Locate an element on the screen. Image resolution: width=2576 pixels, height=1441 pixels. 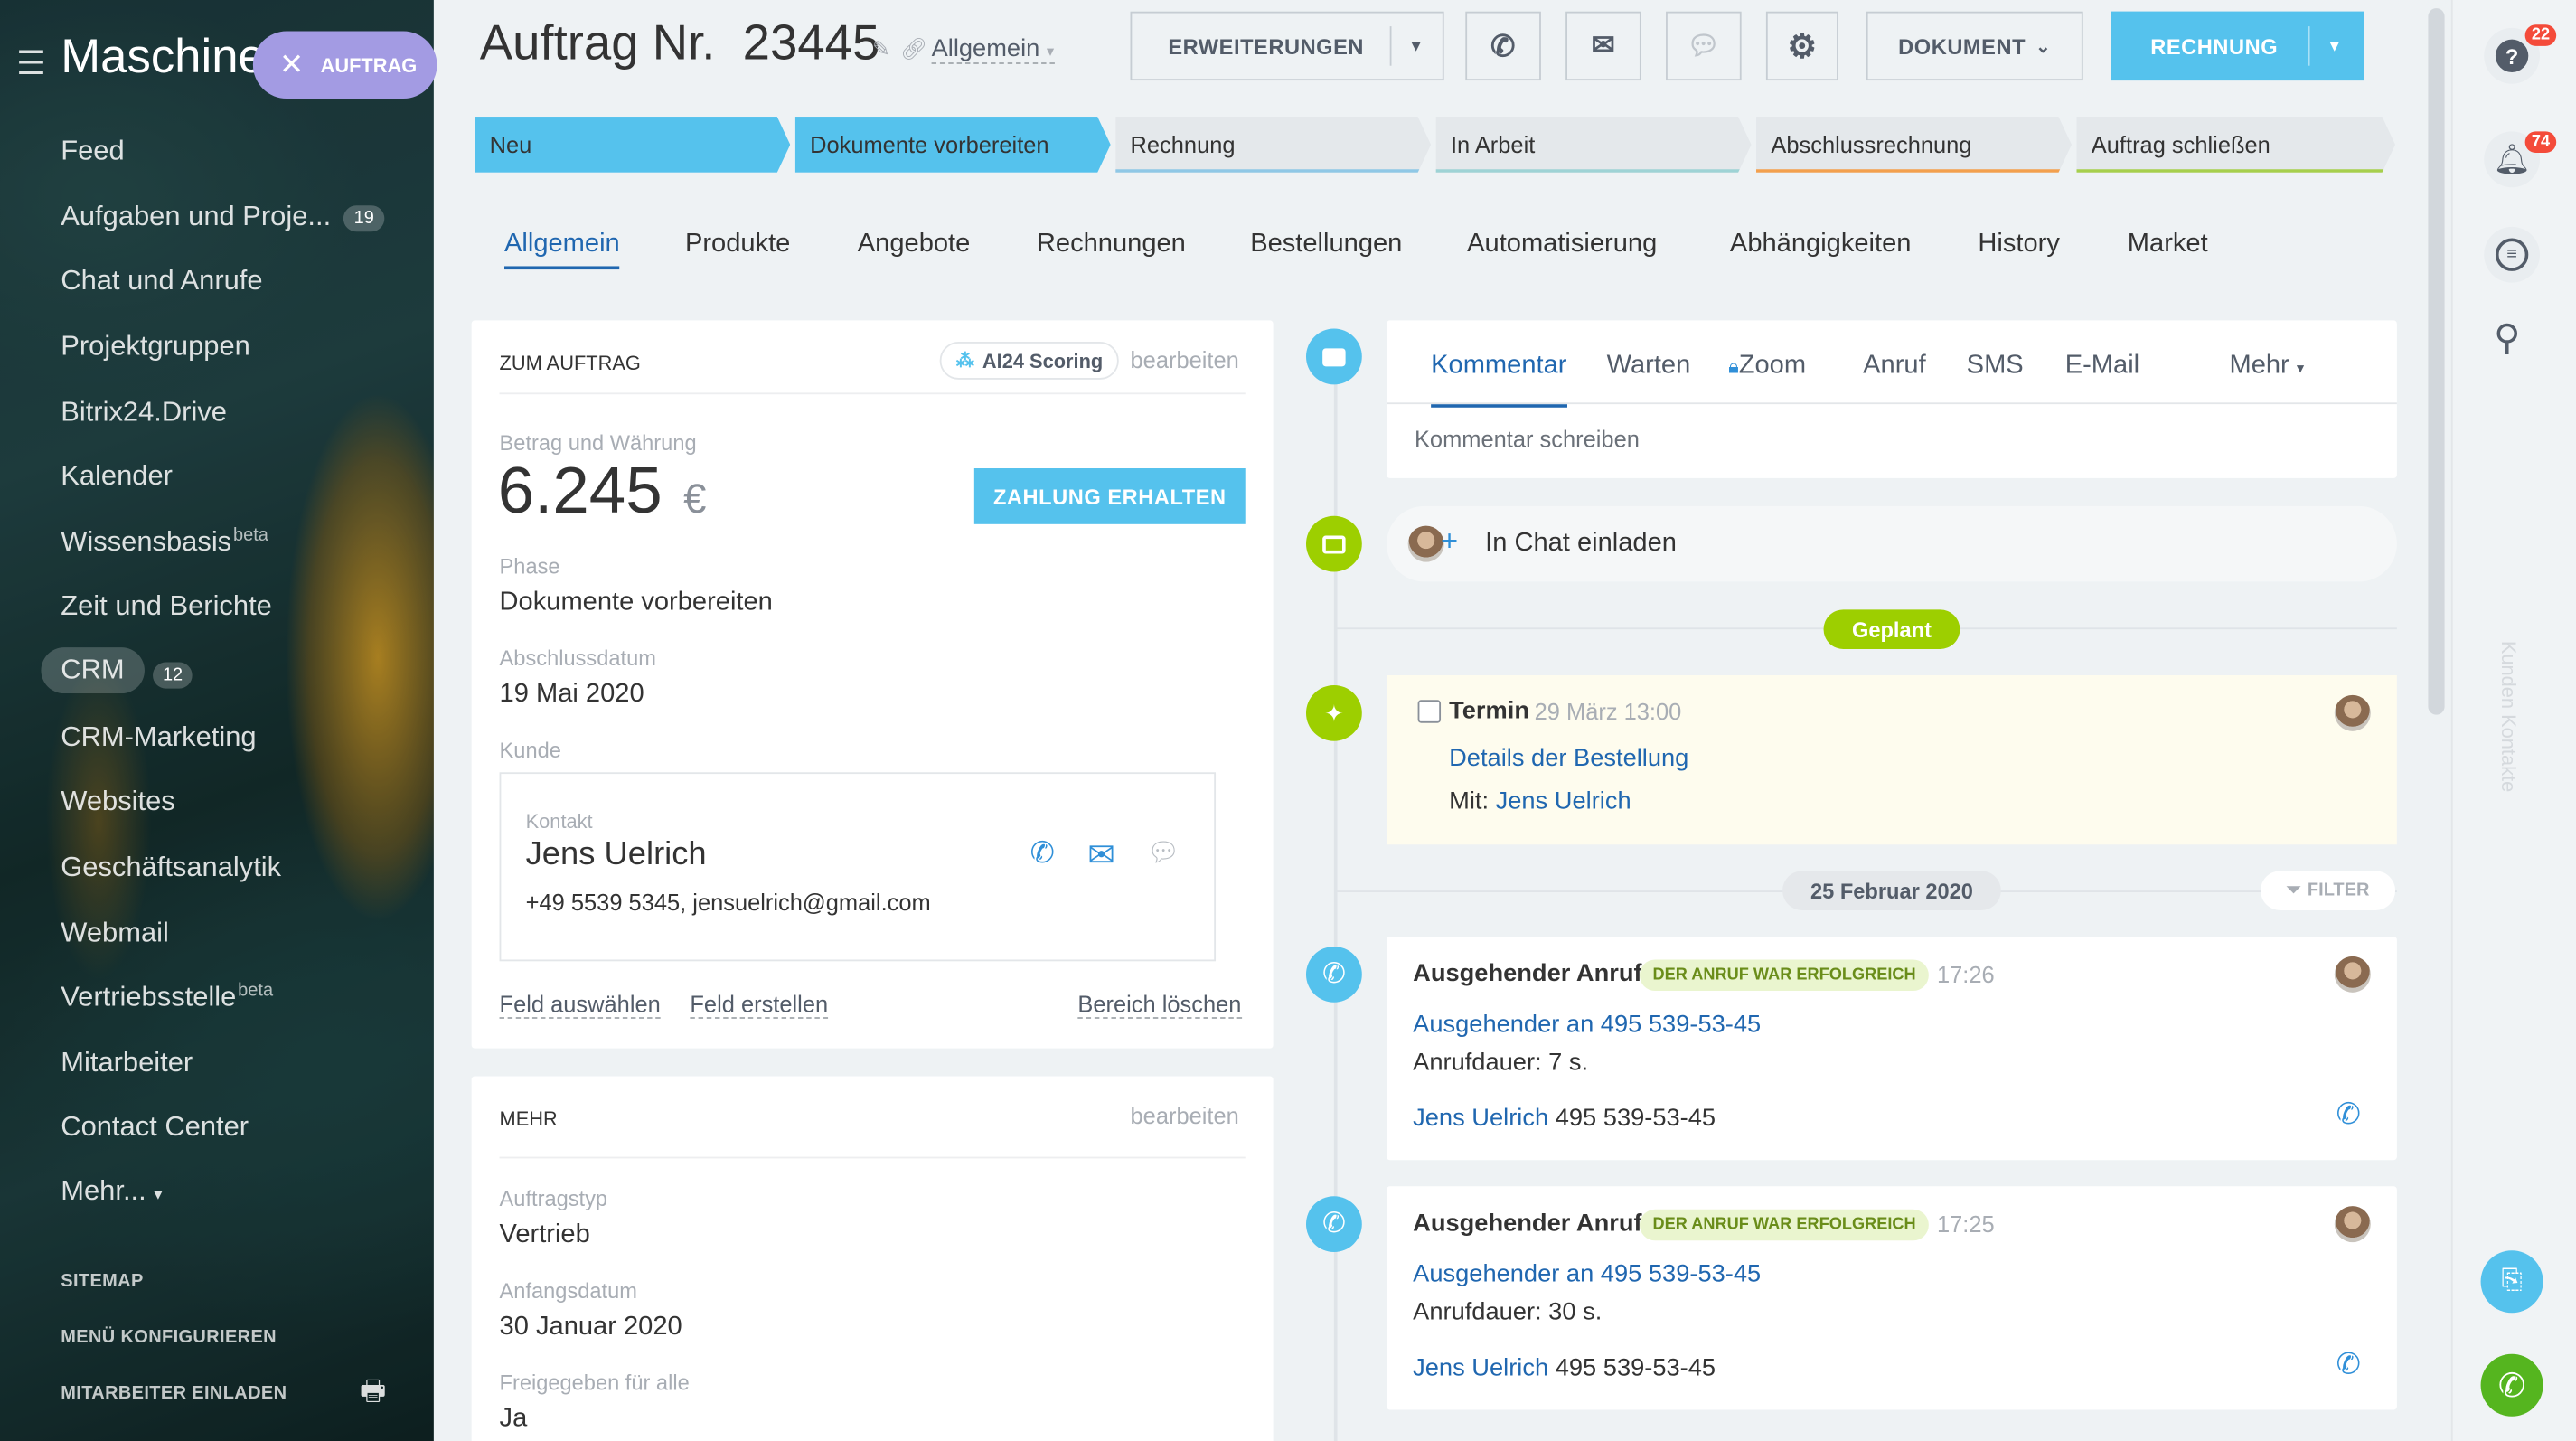
sidebar-item-chat: Chat und Anrufe is located at coordinates (161, 281).